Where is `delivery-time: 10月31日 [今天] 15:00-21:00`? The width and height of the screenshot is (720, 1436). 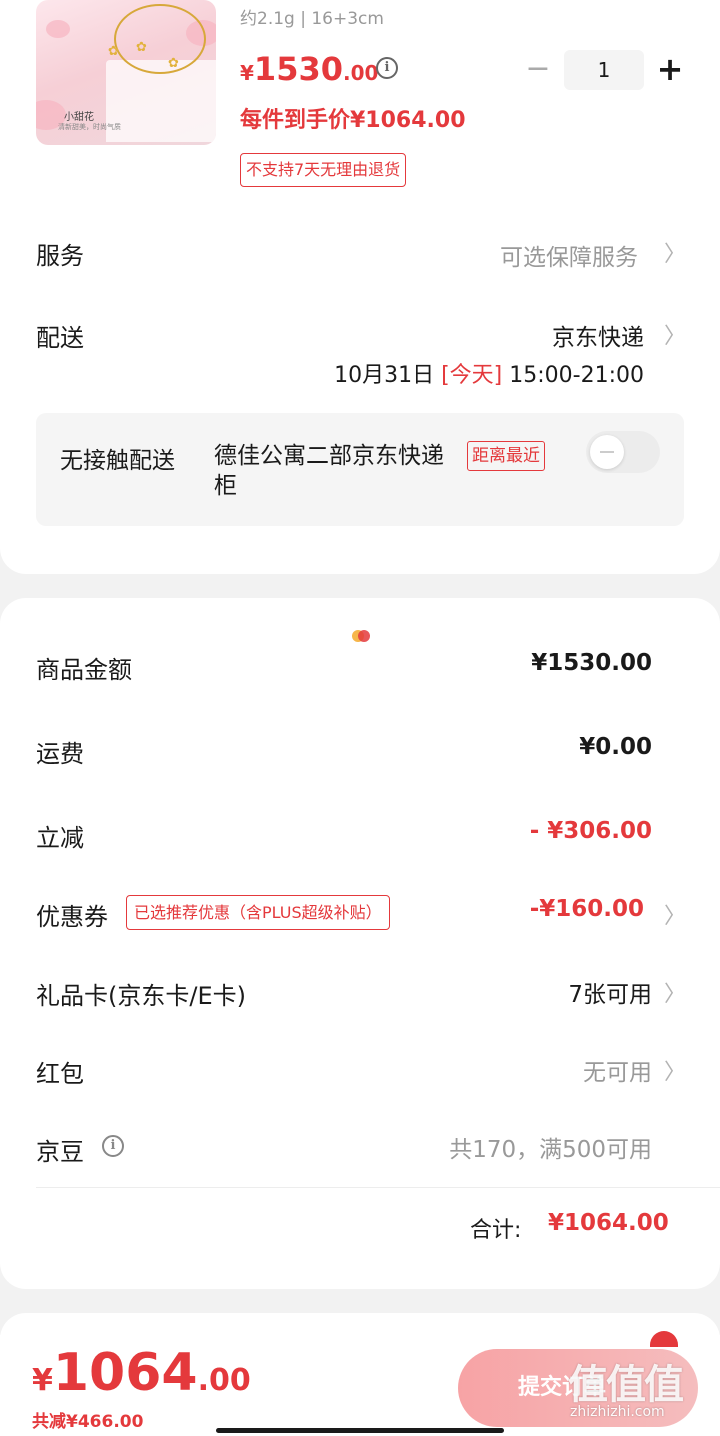
delivery-time: 10月31日 [今天] 15:00-21:00 is located at coordinates (489, 373).